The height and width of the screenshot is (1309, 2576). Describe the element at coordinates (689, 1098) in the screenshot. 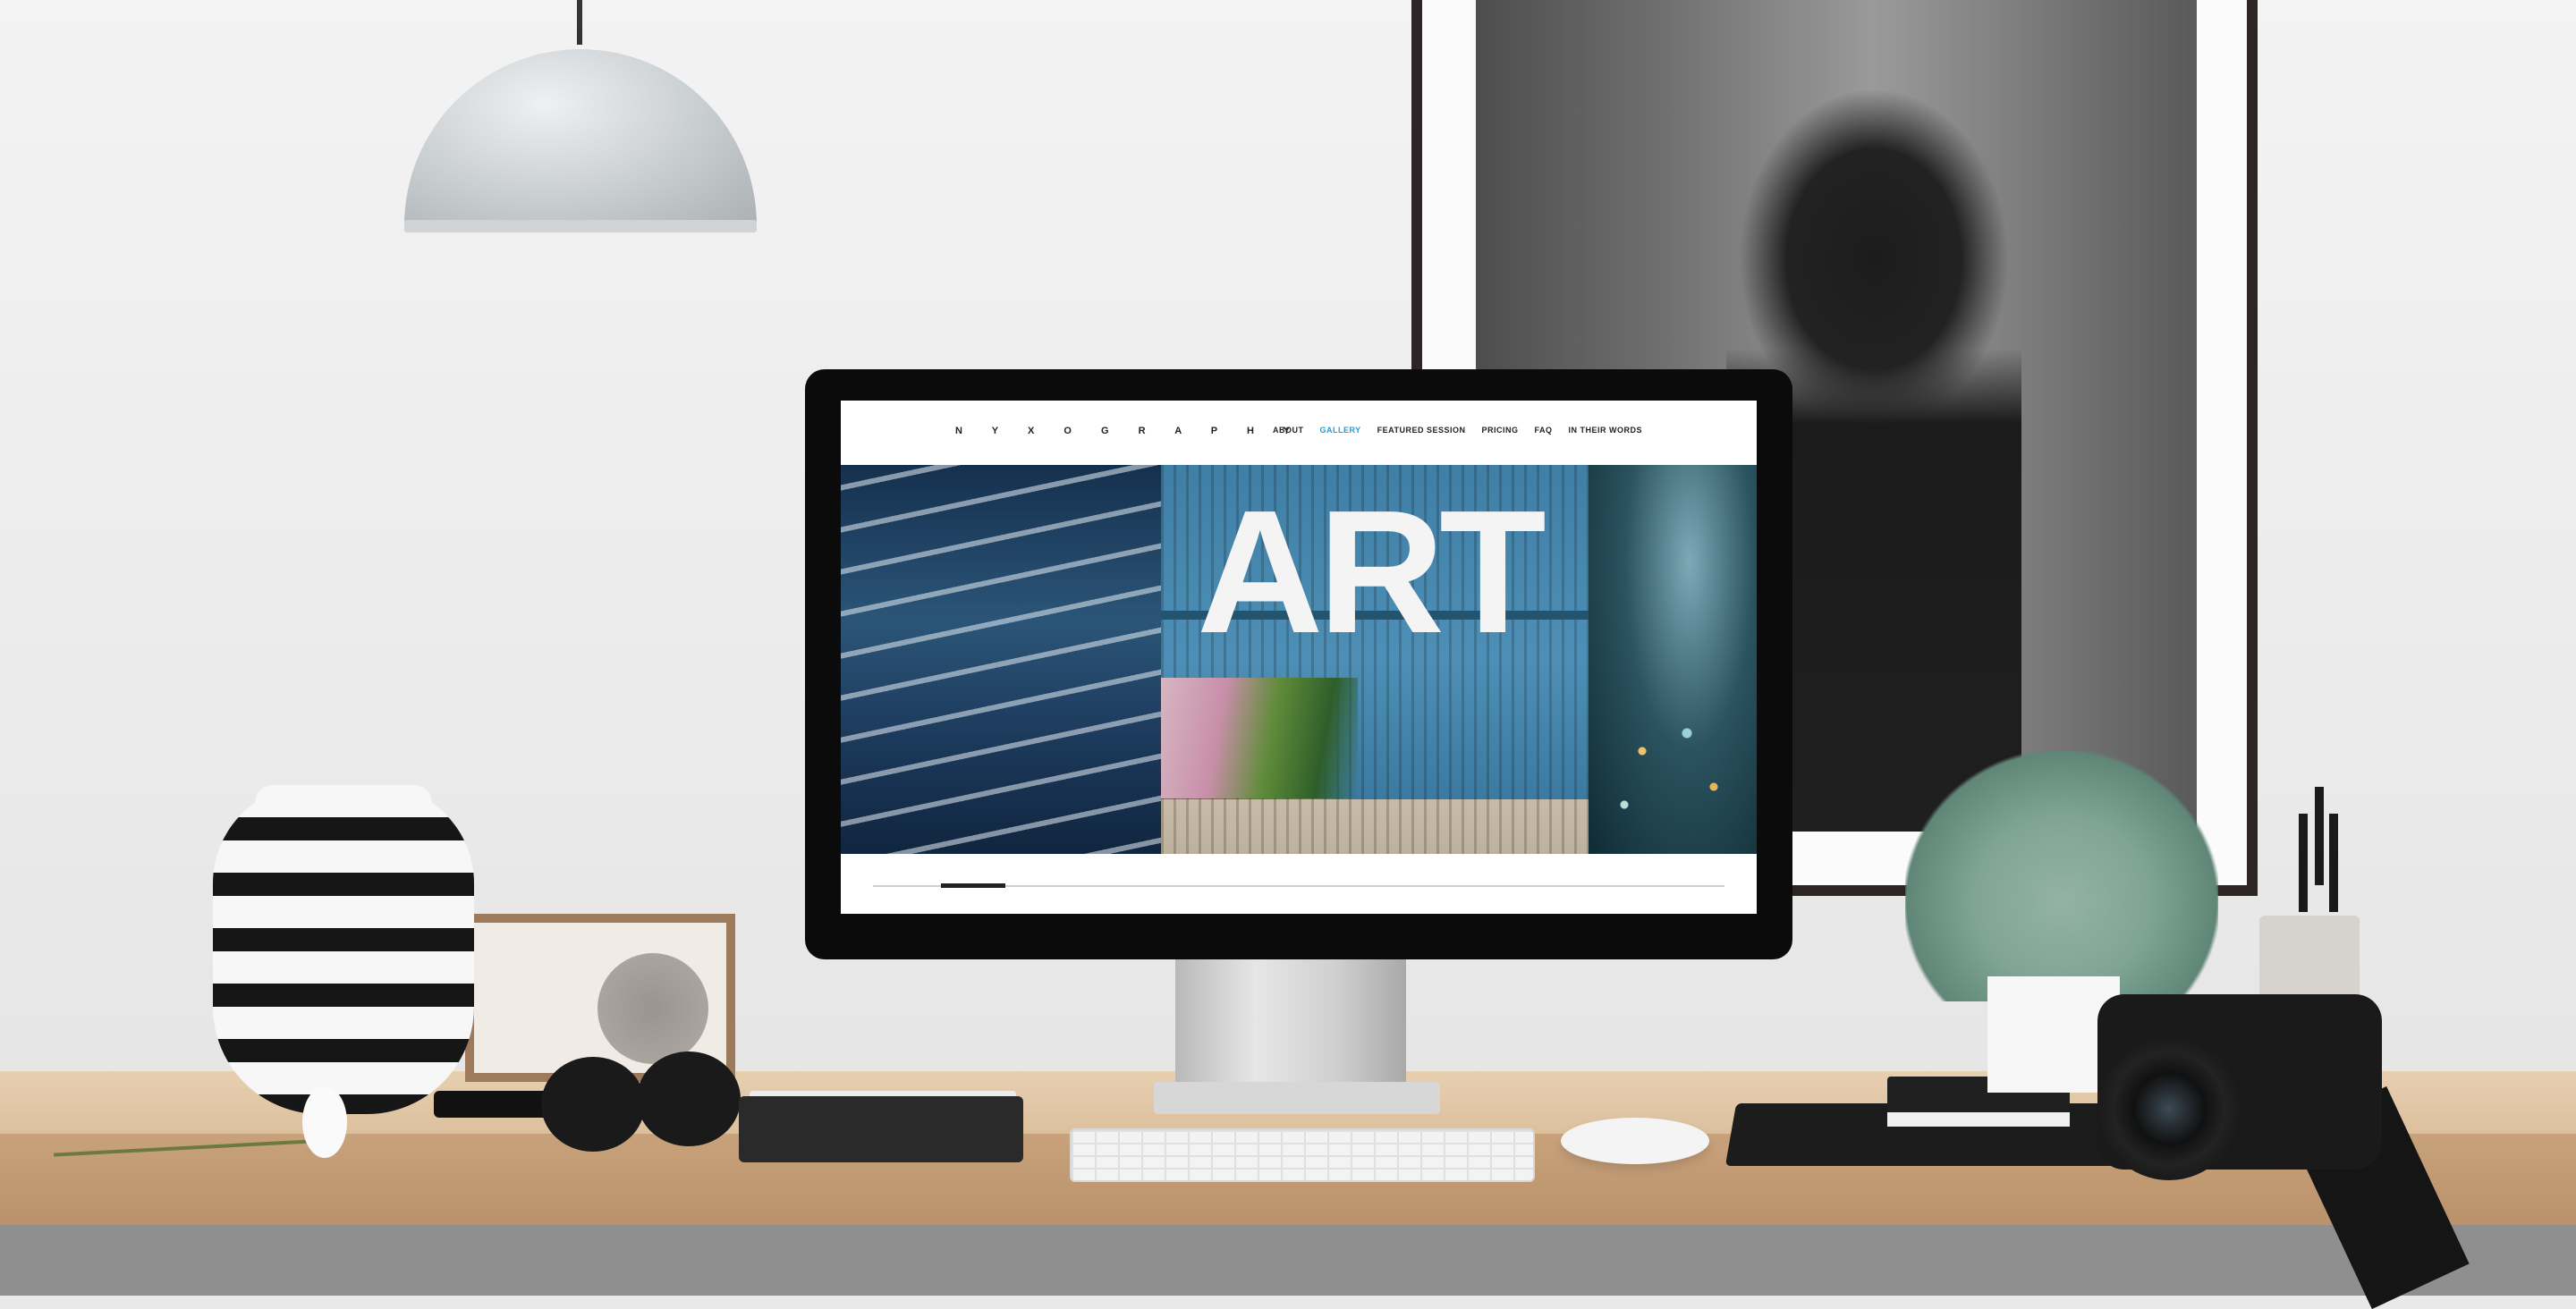

I see `headphones-cup` at that location.